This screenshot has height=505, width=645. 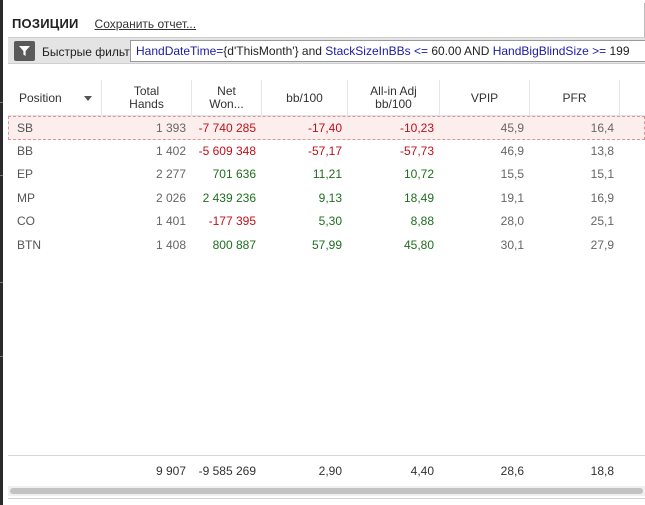 I want to click on cell-pfr: 25,1, so click(x=602, y=221).